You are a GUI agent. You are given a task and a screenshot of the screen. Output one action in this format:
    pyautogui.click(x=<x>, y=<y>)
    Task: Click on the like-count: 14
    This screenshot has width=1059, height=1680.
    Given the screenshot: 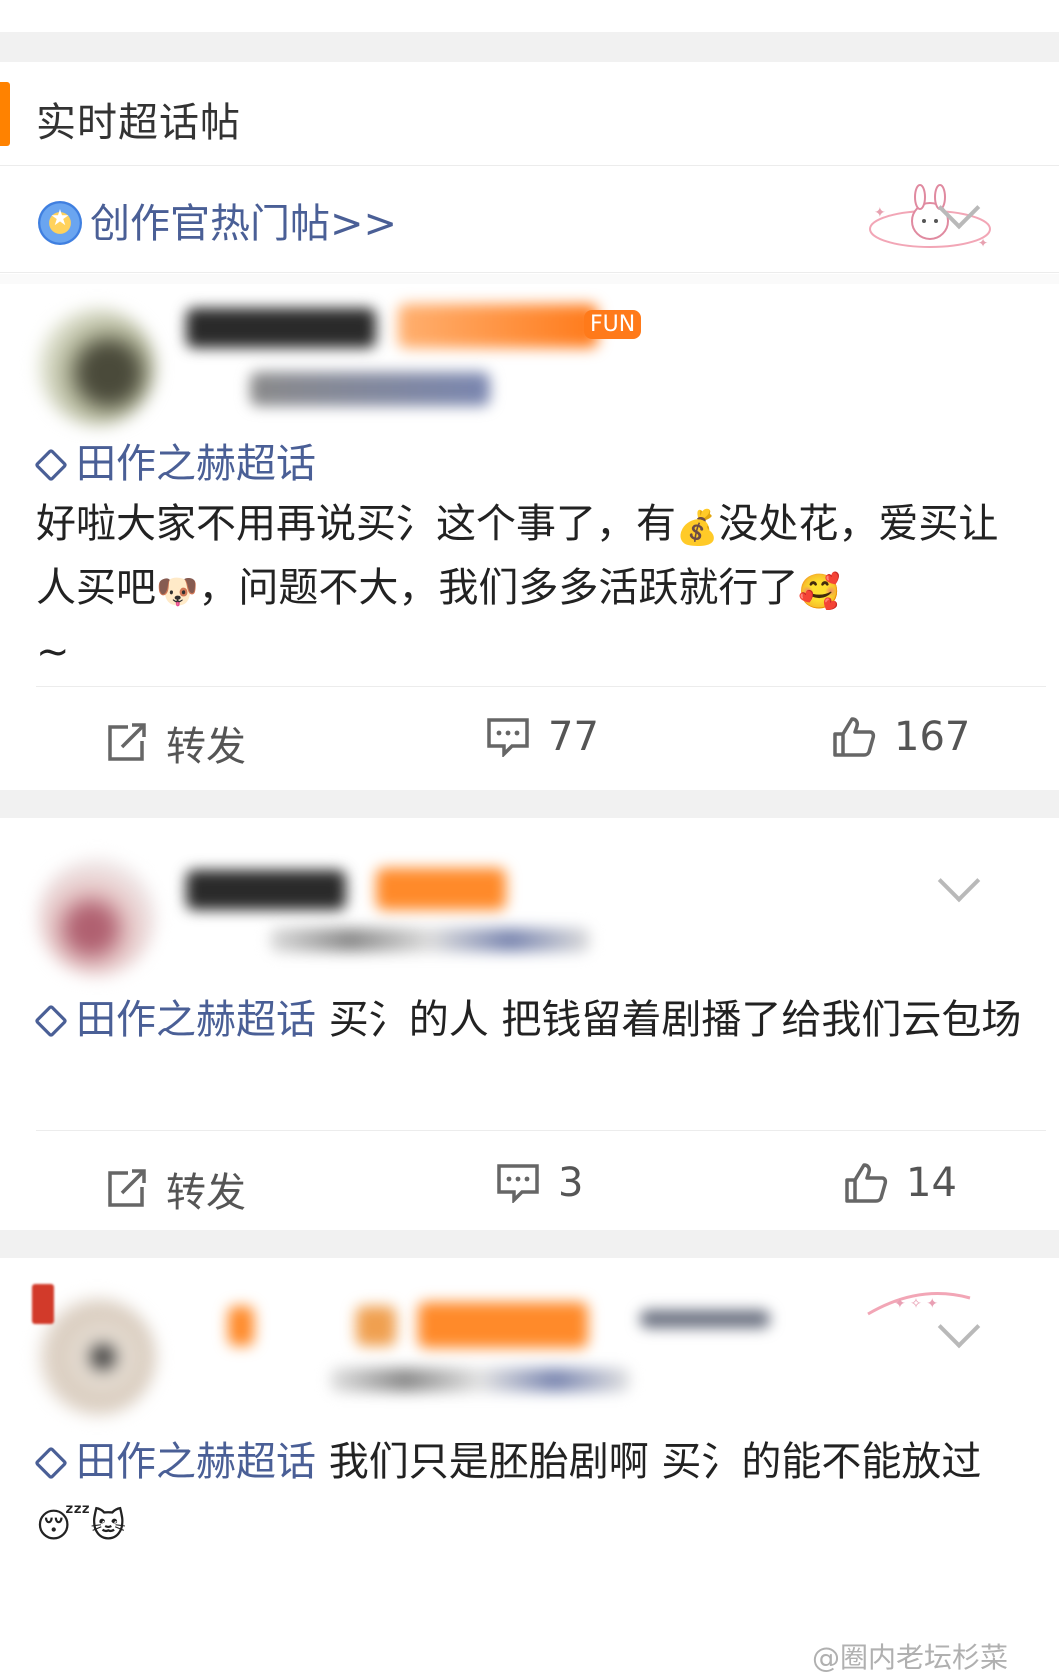 What is the action you would take?
    pyautogui.click(x=931, y=1183)
    